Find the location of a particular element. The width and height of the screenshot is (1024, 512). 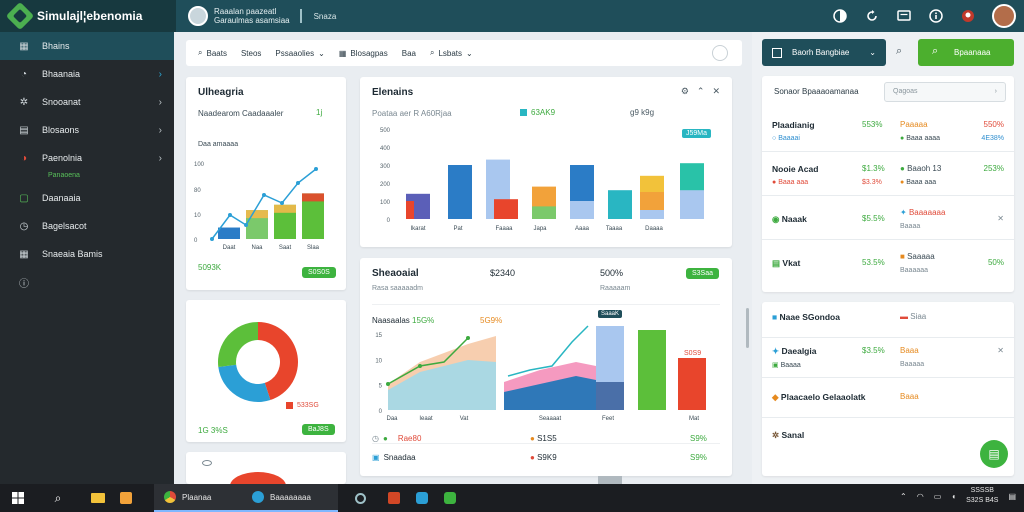

app-title: Simulajl¦ebenomia is located at coordinates (90, 16).